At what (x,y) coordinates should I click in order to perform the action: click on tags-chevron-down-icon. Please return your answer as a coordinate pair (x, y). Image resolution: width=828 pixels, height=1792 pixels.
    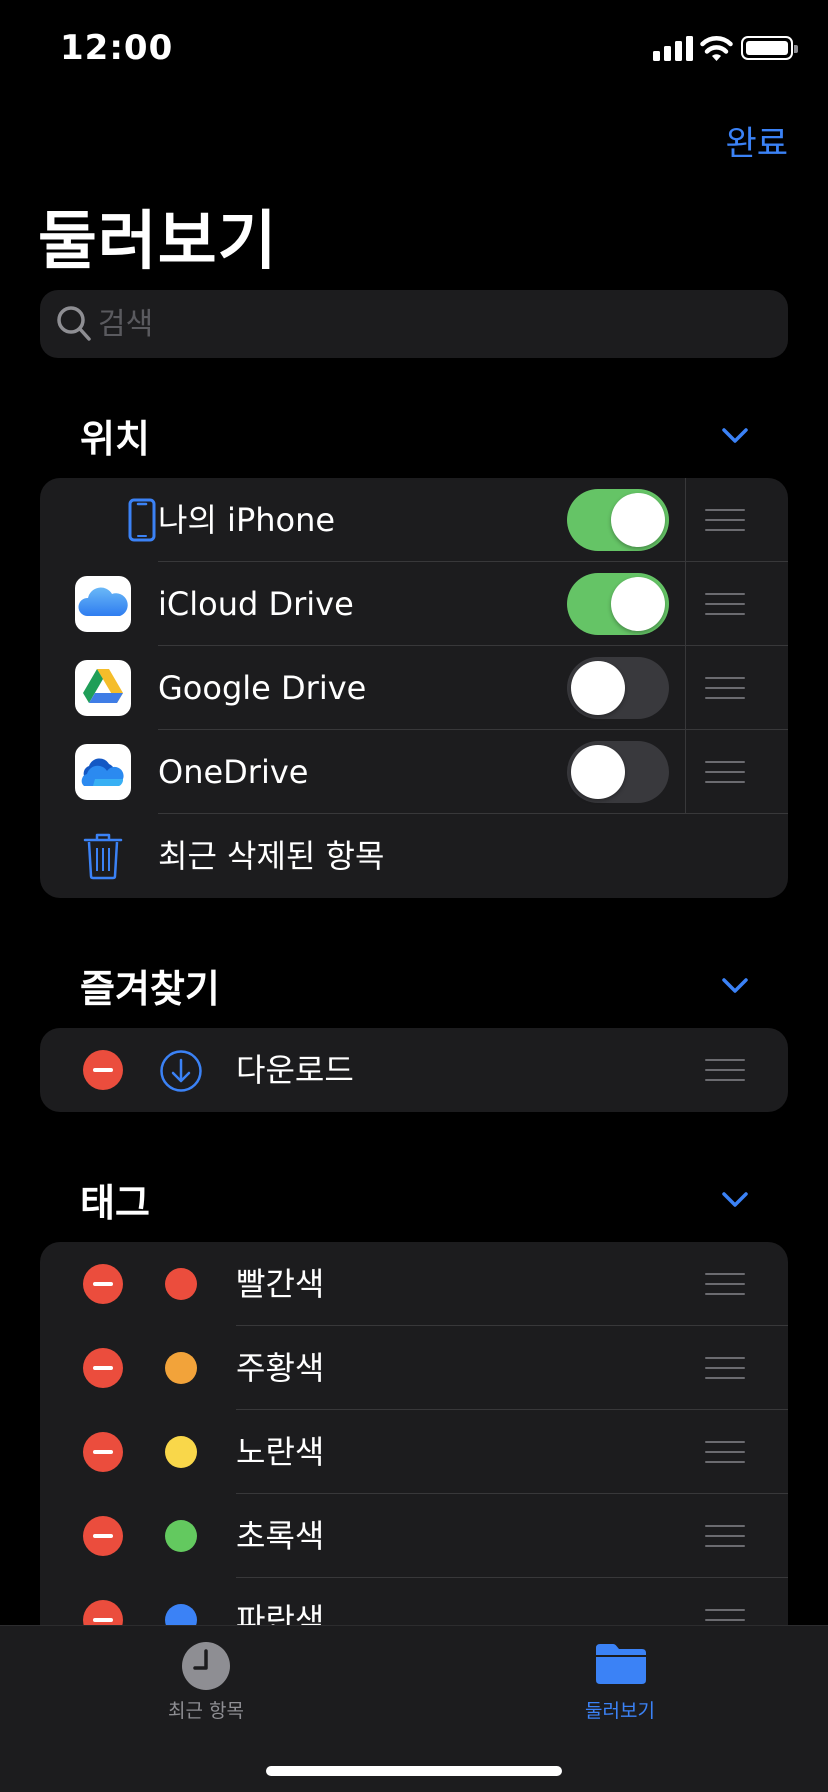
    Looking at the image, I should click on (735, 1200).